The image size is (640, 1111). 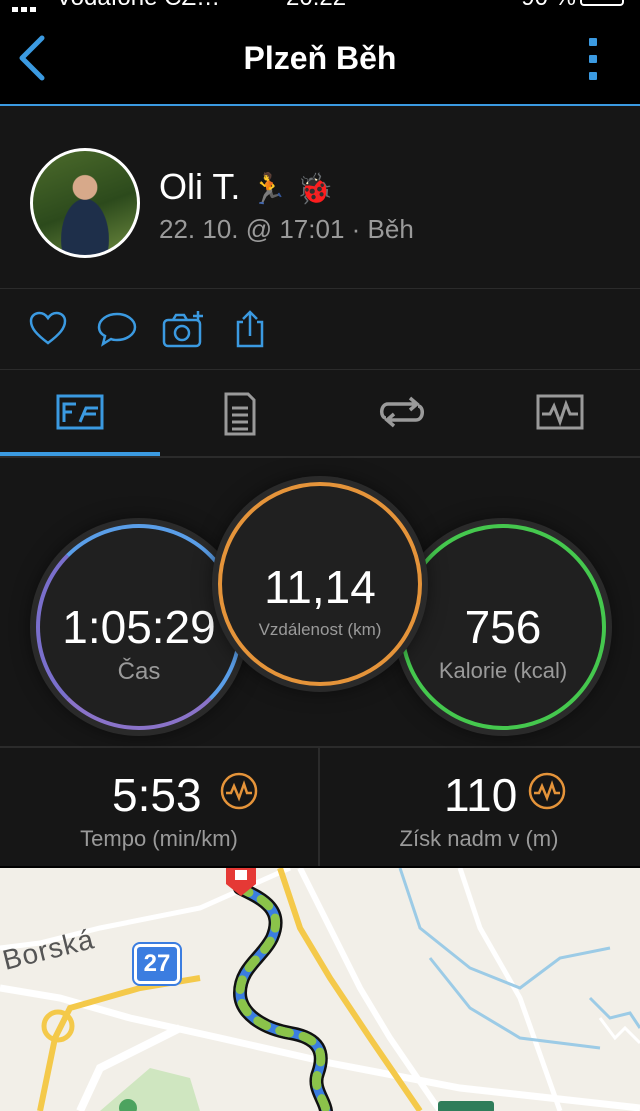 I want to click on tab-overview, so click(x=80, y=413).